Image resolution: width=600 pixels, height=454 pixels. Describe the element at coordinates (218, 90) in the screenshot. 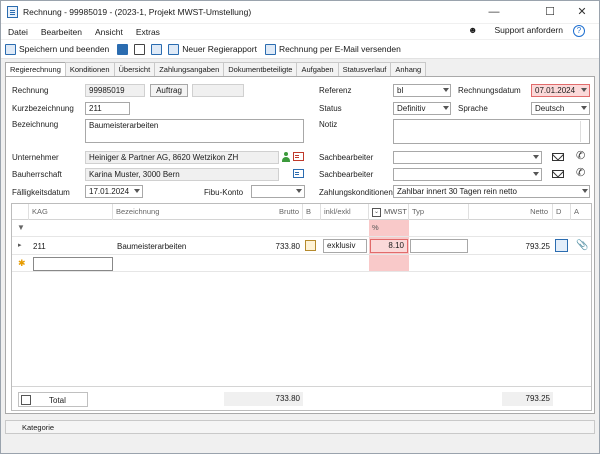

I see `auftrag-field` at that location.